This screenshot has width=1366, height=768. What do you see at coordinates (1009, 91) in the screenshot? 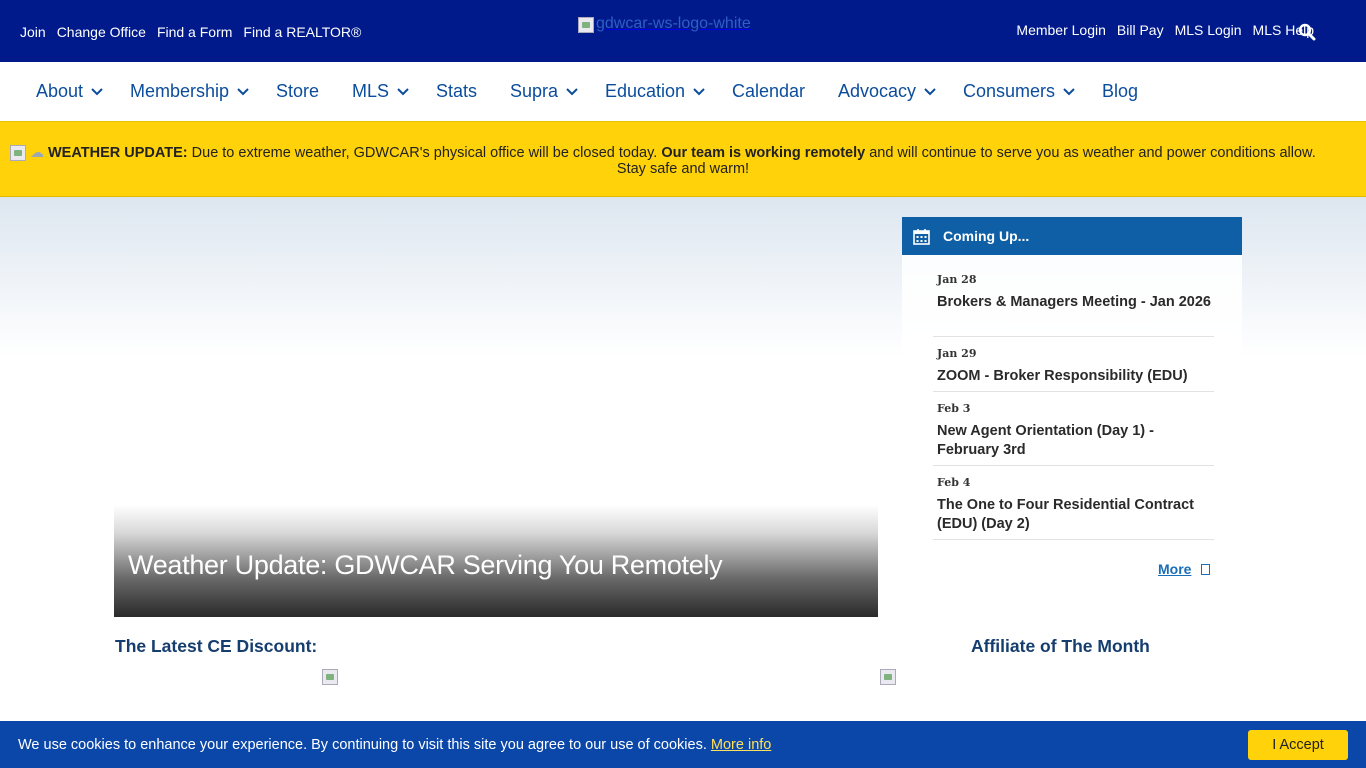
I see `nav-label: Consumers` at bounding box center [1009, 91].